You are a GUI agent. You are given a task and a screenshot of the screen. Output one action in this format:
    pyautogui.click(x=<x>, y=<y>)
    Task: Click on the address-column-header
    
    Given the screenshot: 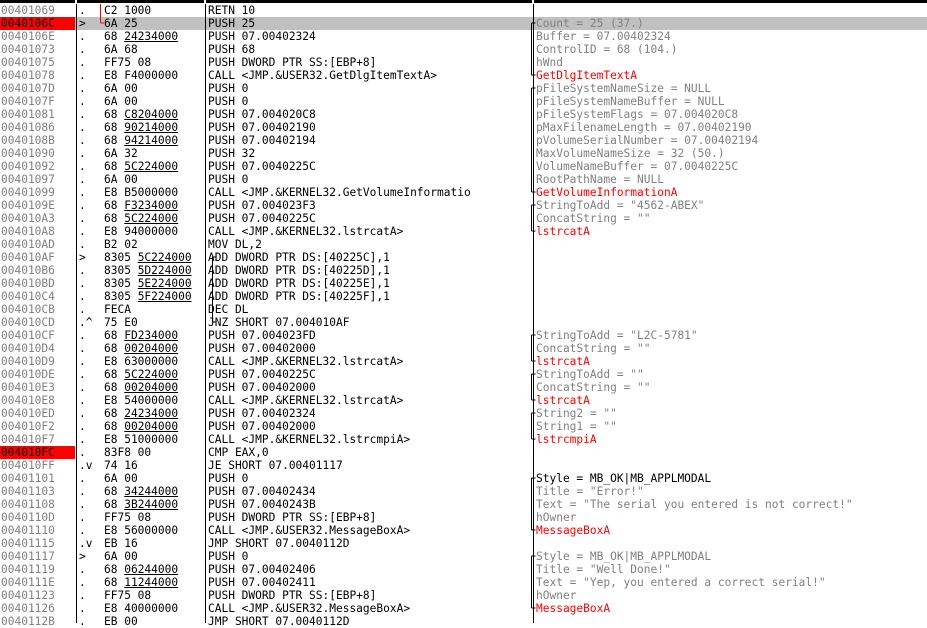 What is the action you would take?
    pyautogui.click(x=37, y=1)
    